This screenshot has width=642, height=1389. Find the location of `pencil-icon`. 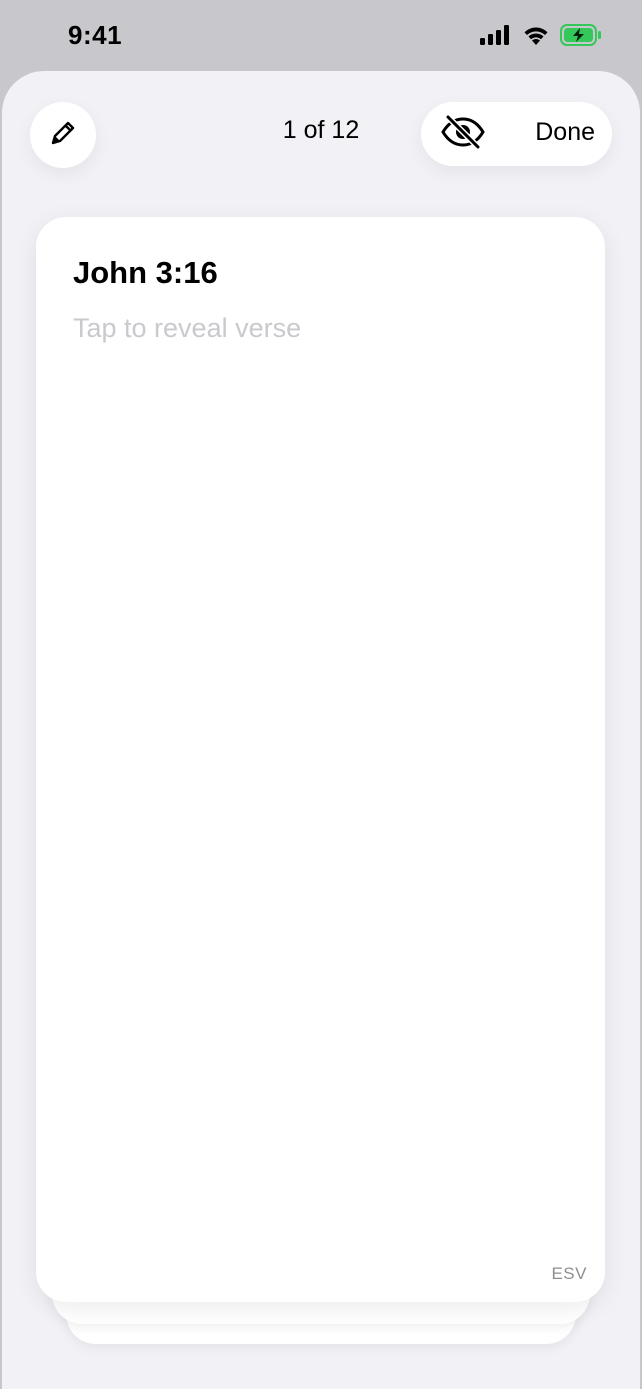

pencil-icon is located at coordinates (63, 135).